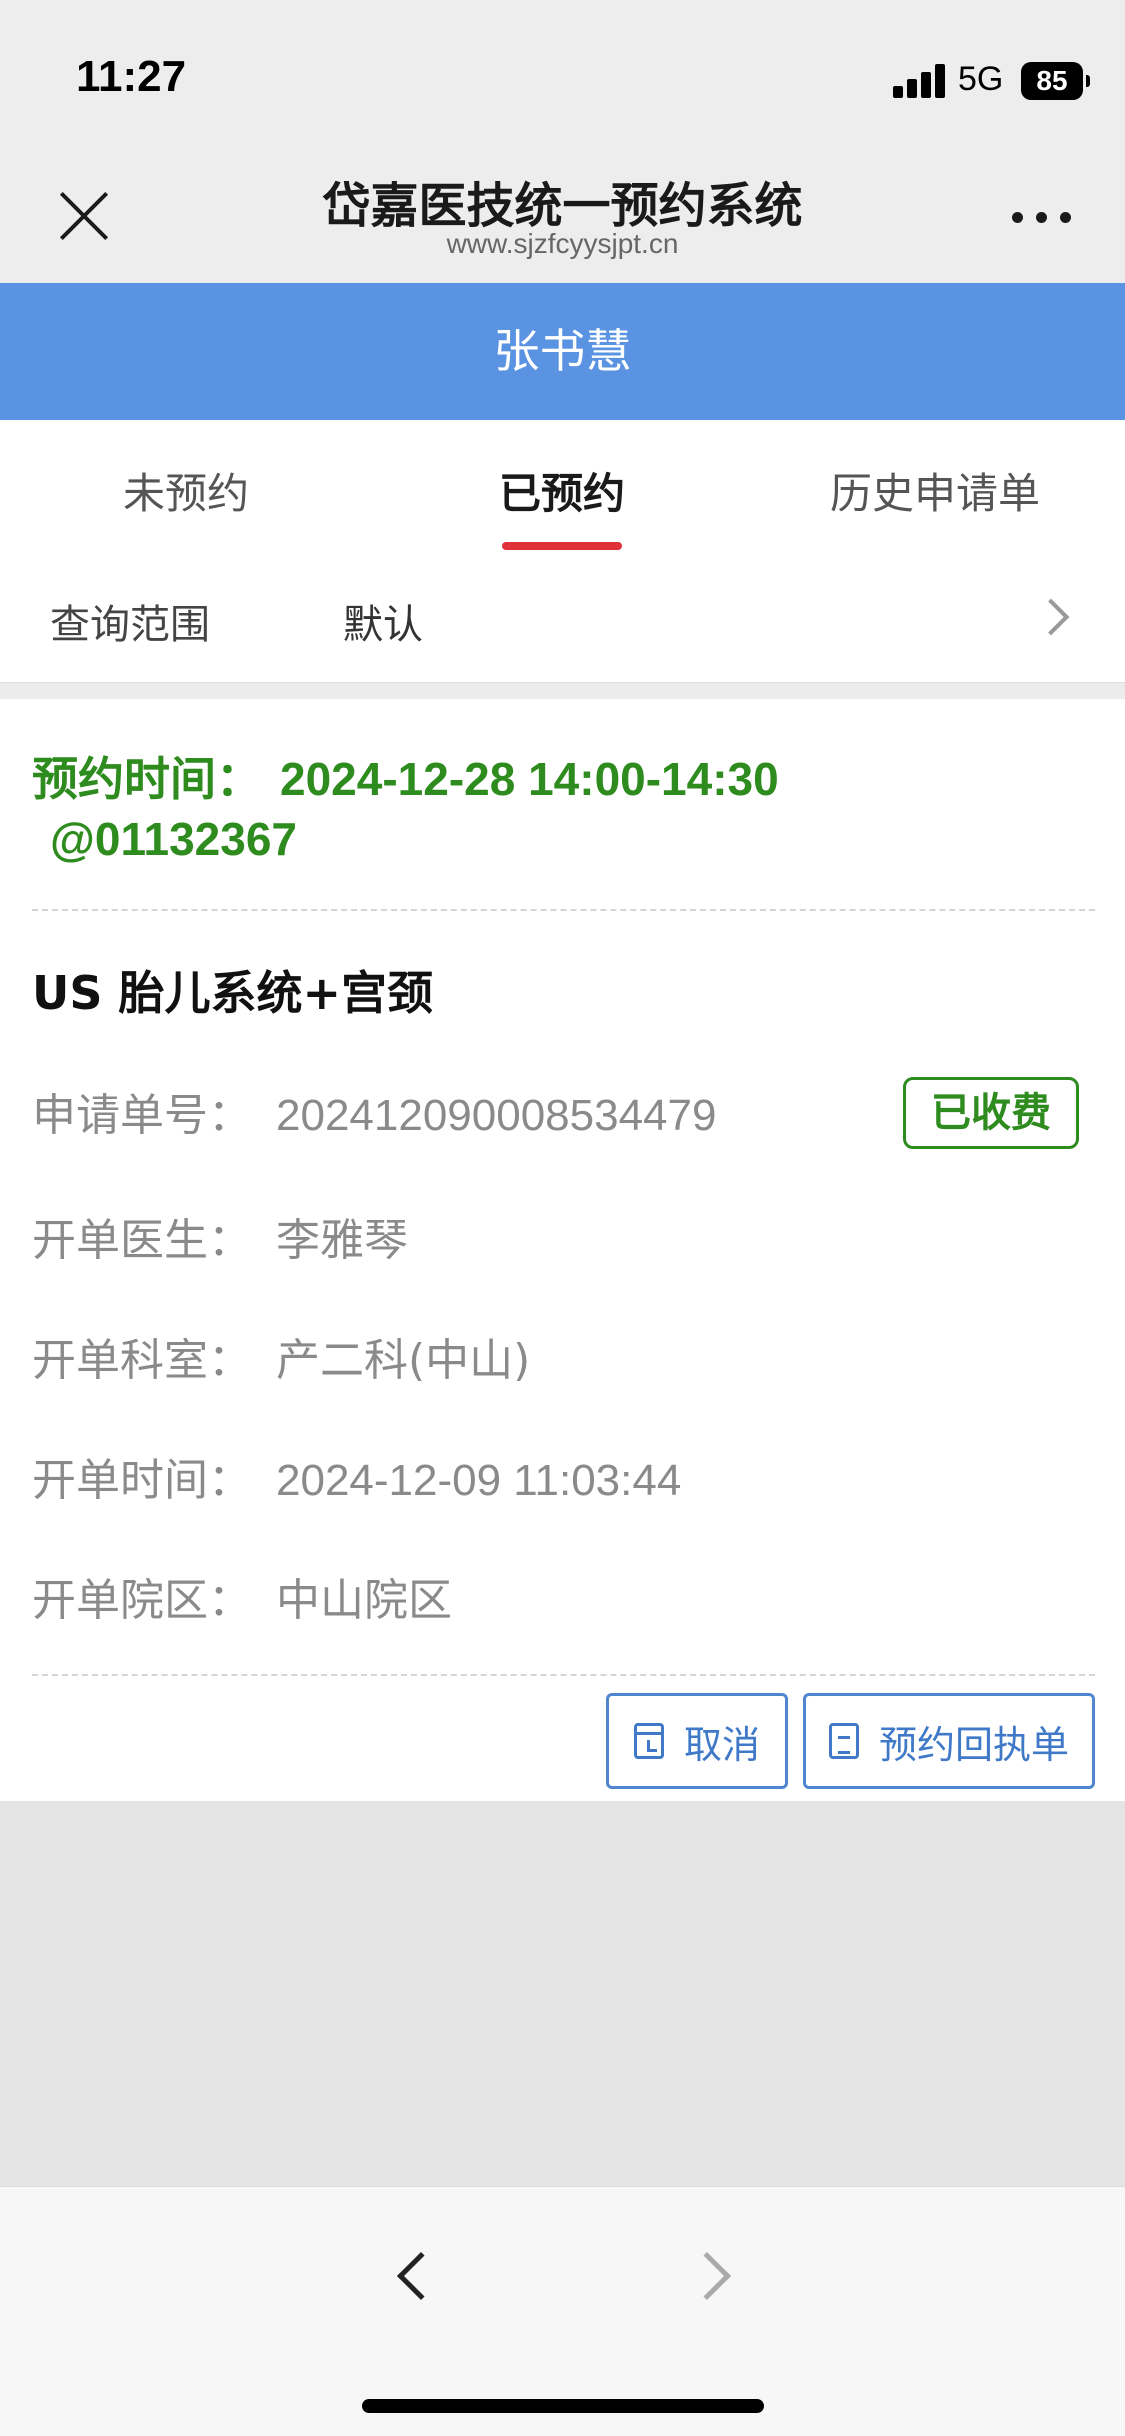  What do you see at coordinates (562, 546) in the screenshot?
I see `tab-indicator` at bounding box center [562, 546].